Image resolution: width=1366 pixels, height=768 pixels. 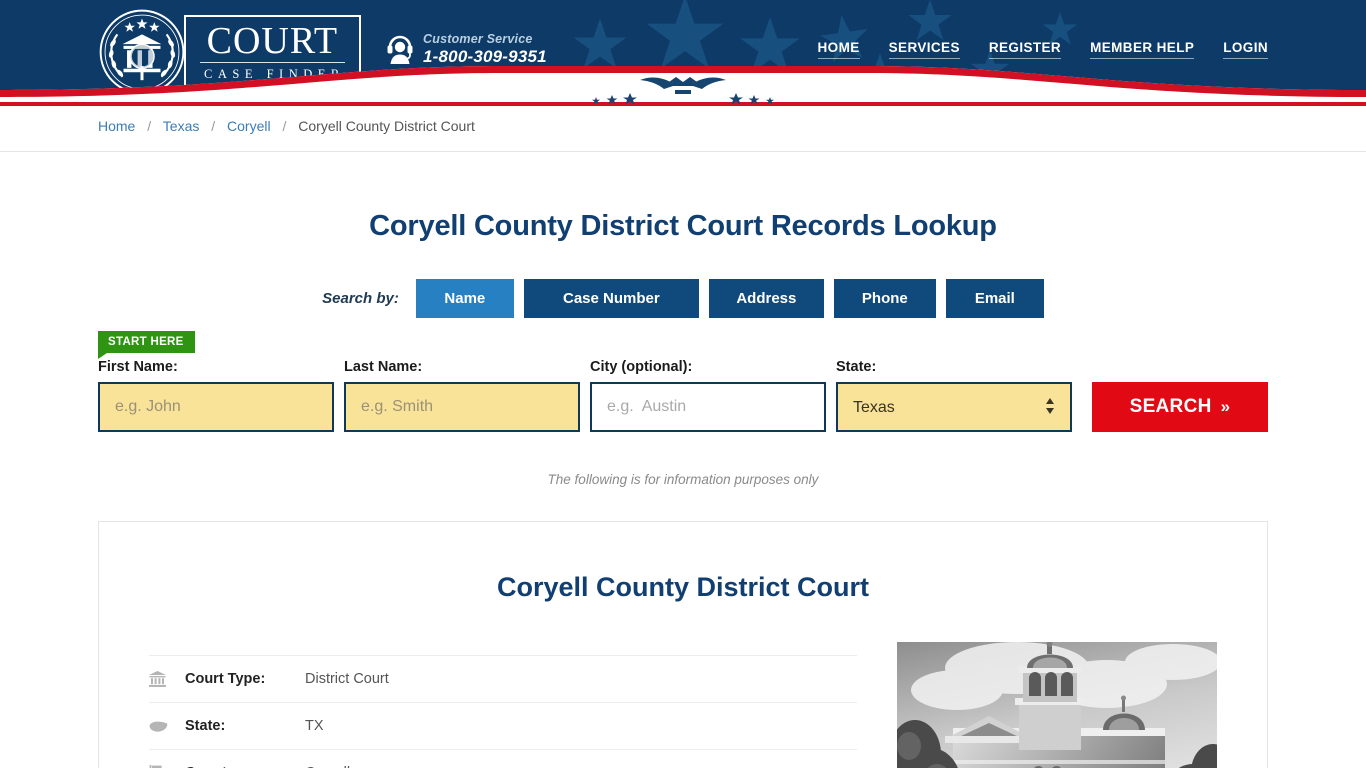 I want to click on nav-login: LOGIN, so click(x=1245, y=49).